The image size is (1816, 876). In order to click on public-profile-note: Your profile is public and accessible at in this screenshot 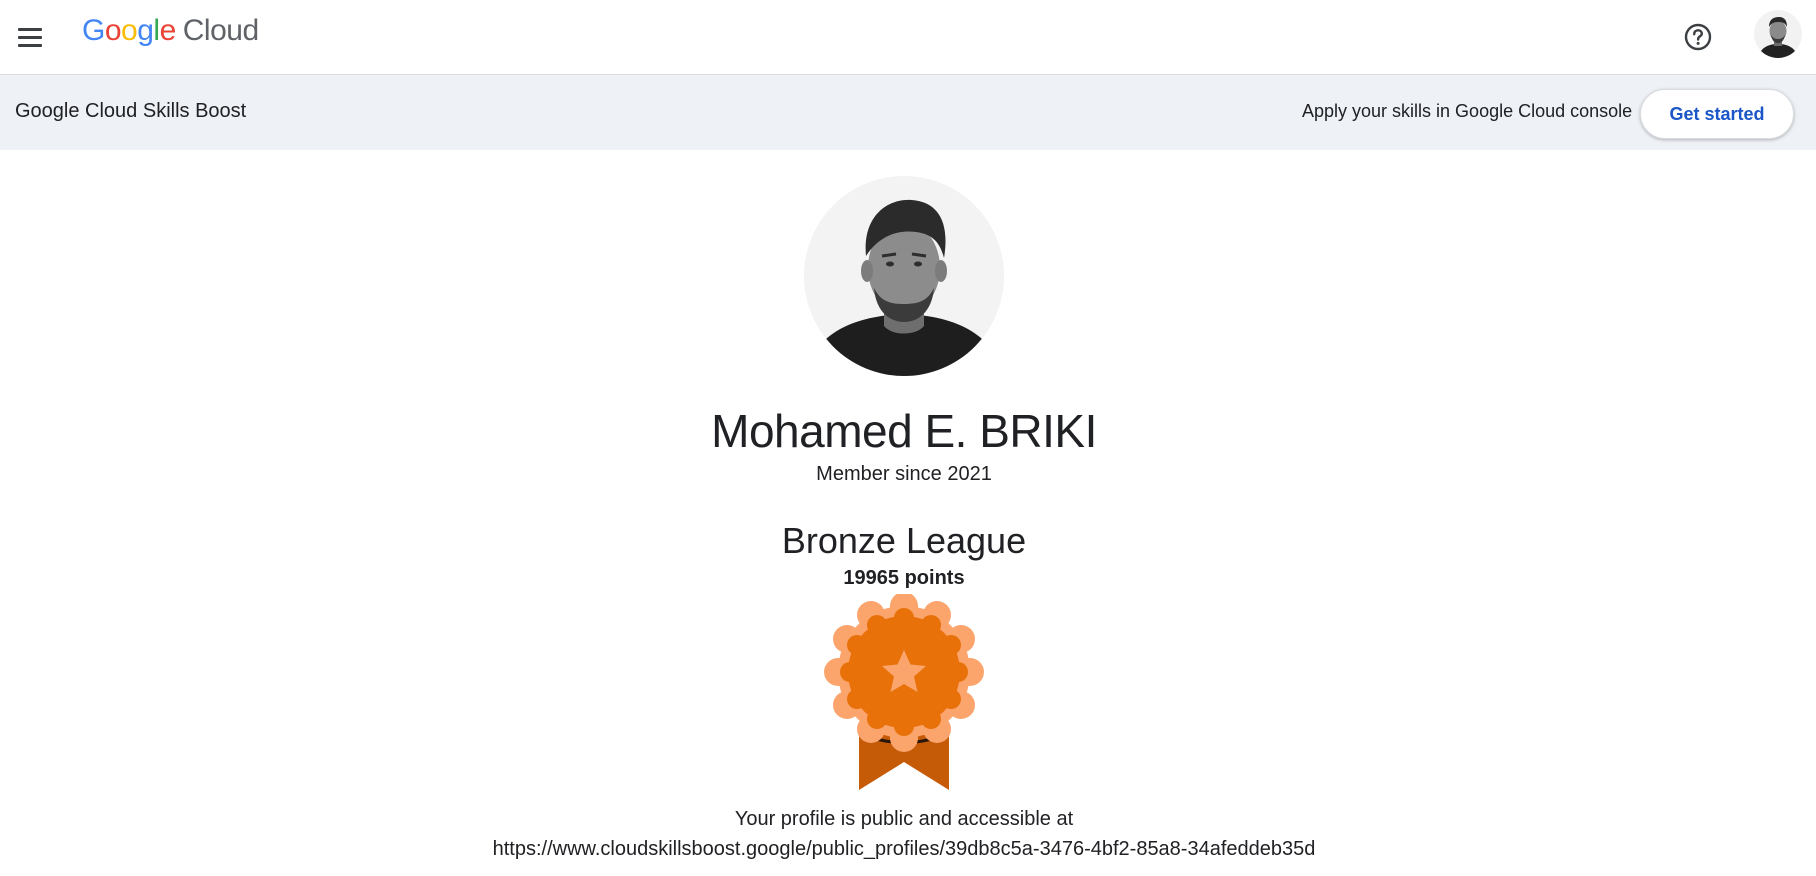, I will do `click(904, 819)`.